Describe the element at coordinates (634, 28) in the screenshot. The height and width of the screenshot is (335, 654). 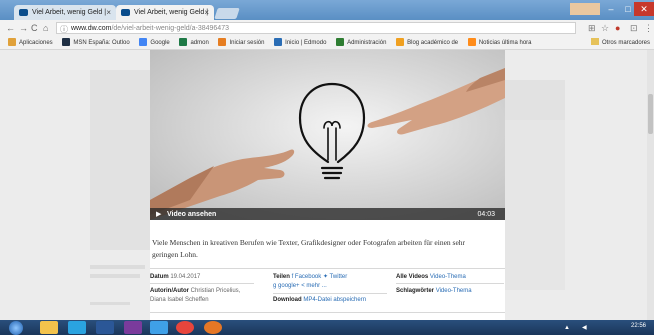
I see `extension-icon-2: ⊡` at that location.